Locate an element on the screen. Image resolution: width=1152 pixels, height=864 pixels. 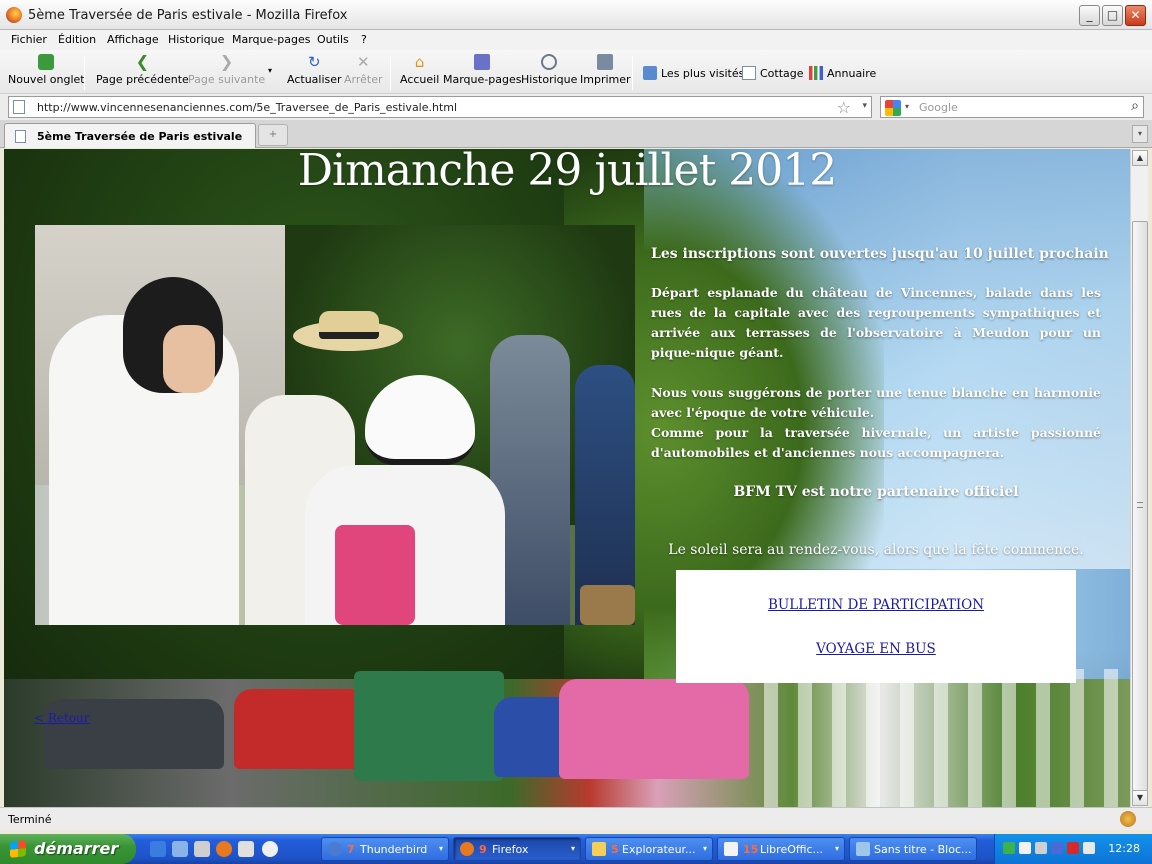
scroll-down-icon: ▼ is located at coordinates (1140, 798).